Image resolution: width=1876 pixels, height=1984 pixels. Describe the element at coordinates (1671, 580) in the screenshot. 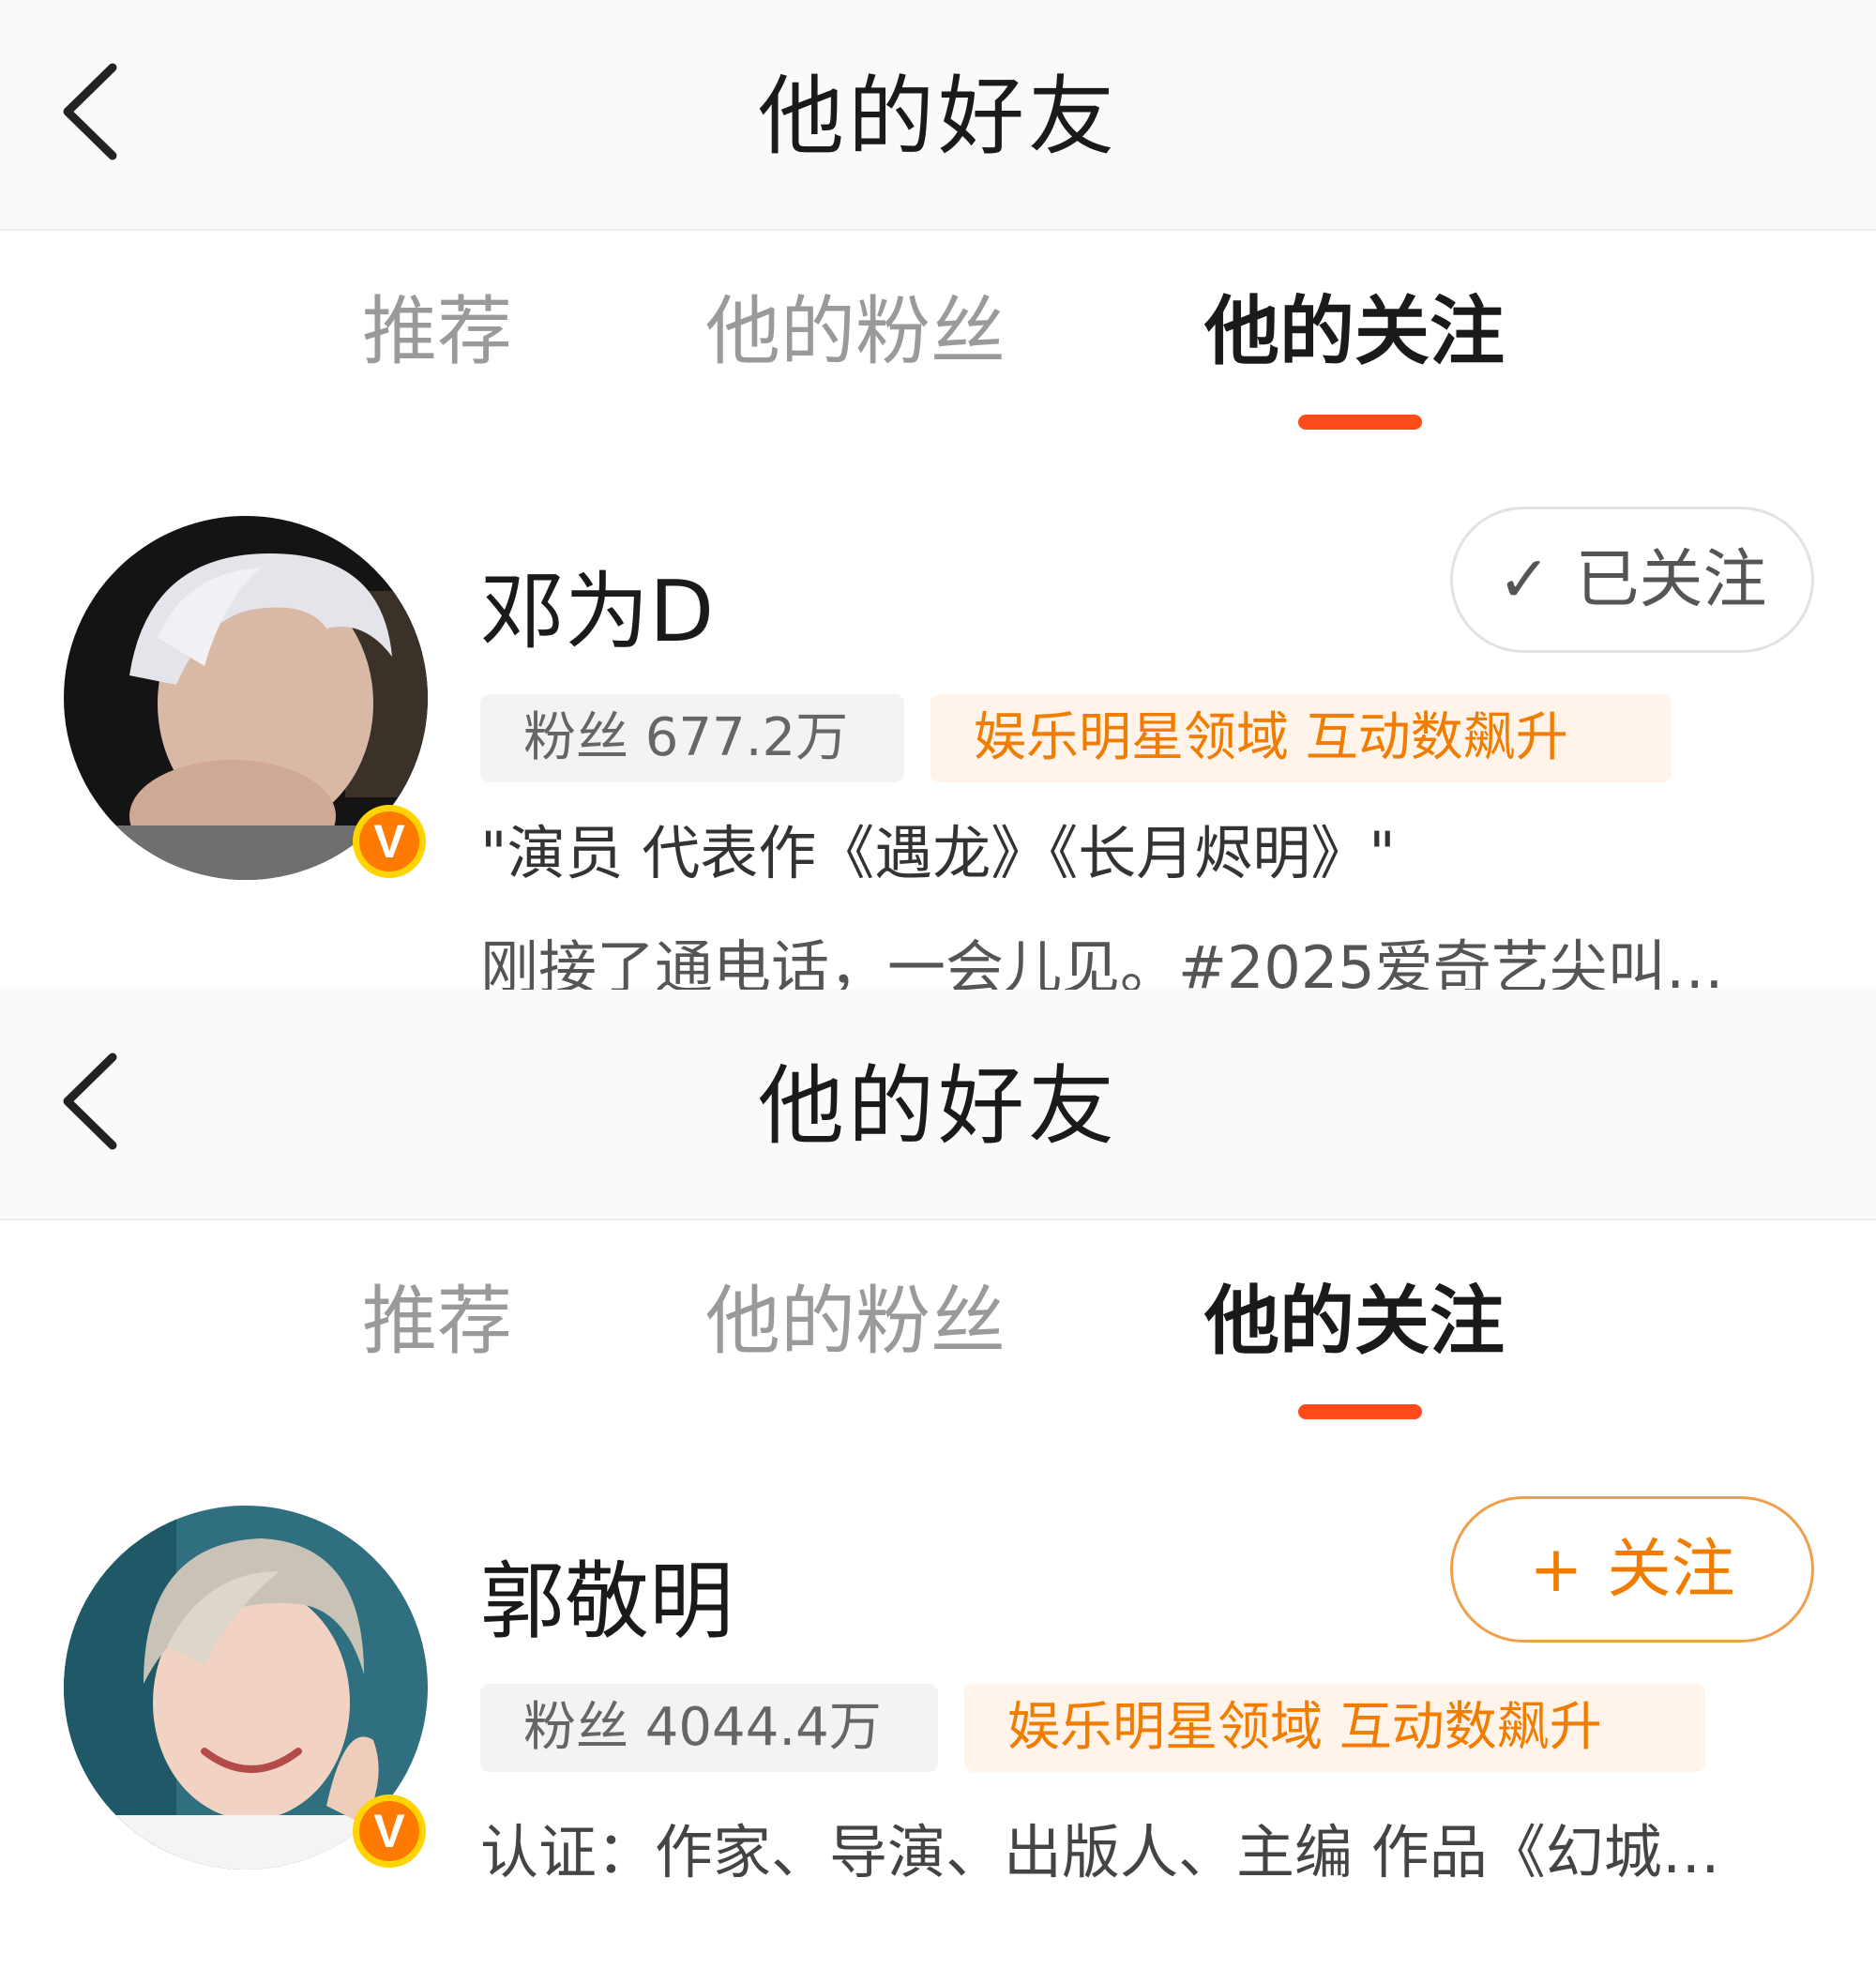

I see `followed-button-label: 已关注` at that location.